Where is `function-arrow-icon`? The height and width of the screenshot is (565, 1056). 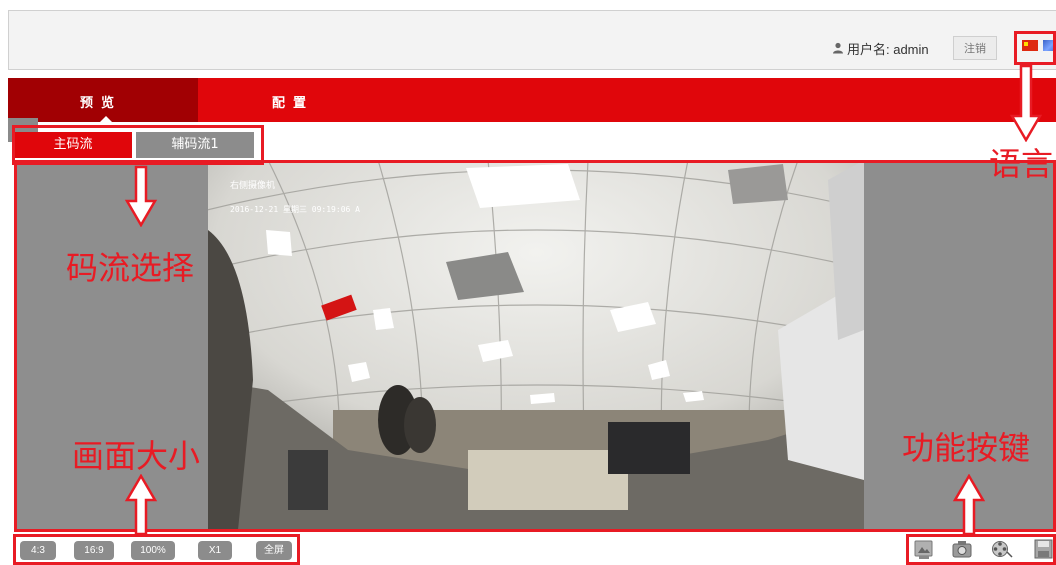
function-arrow-icon is located at coordinates (969, 505).